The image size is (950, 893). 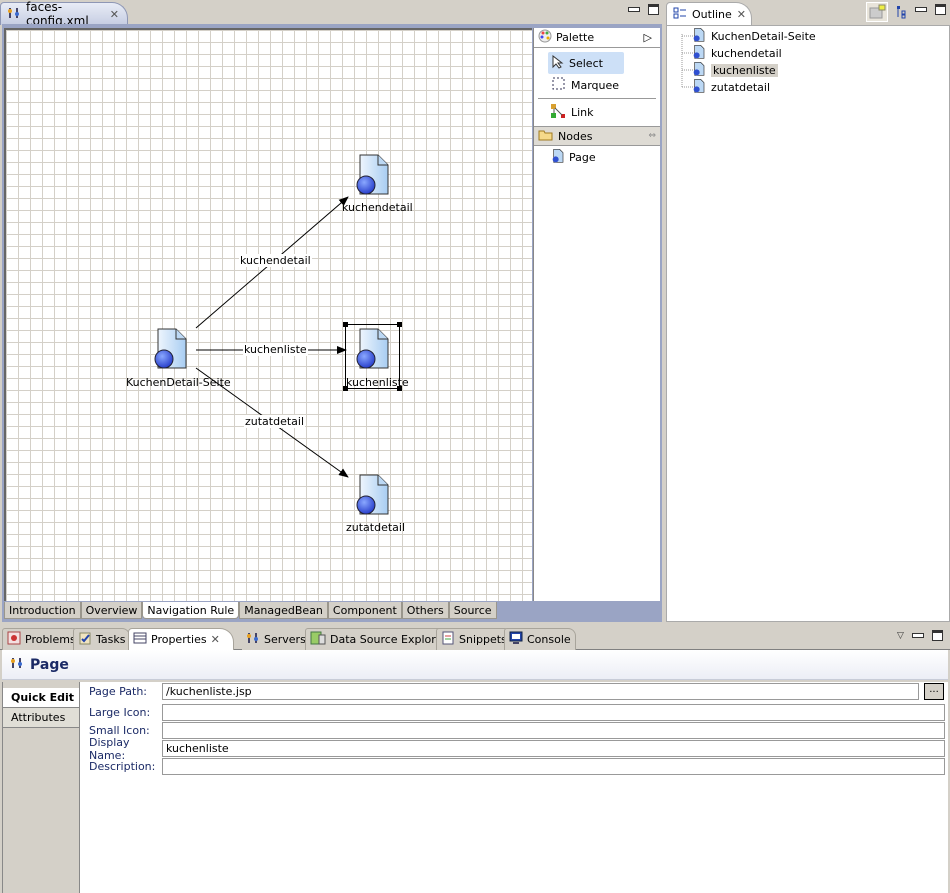 What do you see at coordinates (648, 37) in the screenshot?
I see `collapse-palette-icon: ▷` at bounding box center [648, 37].